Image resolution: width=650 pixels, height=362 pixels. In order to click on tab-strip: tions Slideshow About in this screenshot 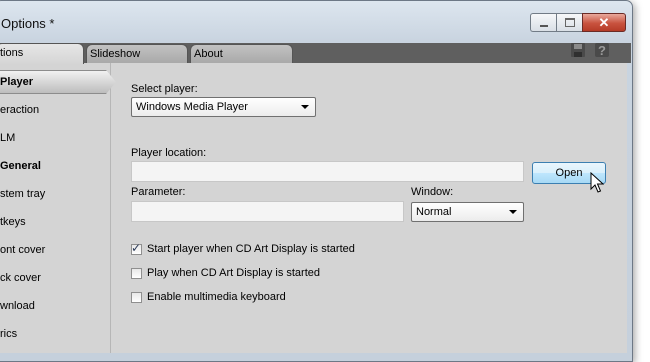, I will do `click(315, 53)`.